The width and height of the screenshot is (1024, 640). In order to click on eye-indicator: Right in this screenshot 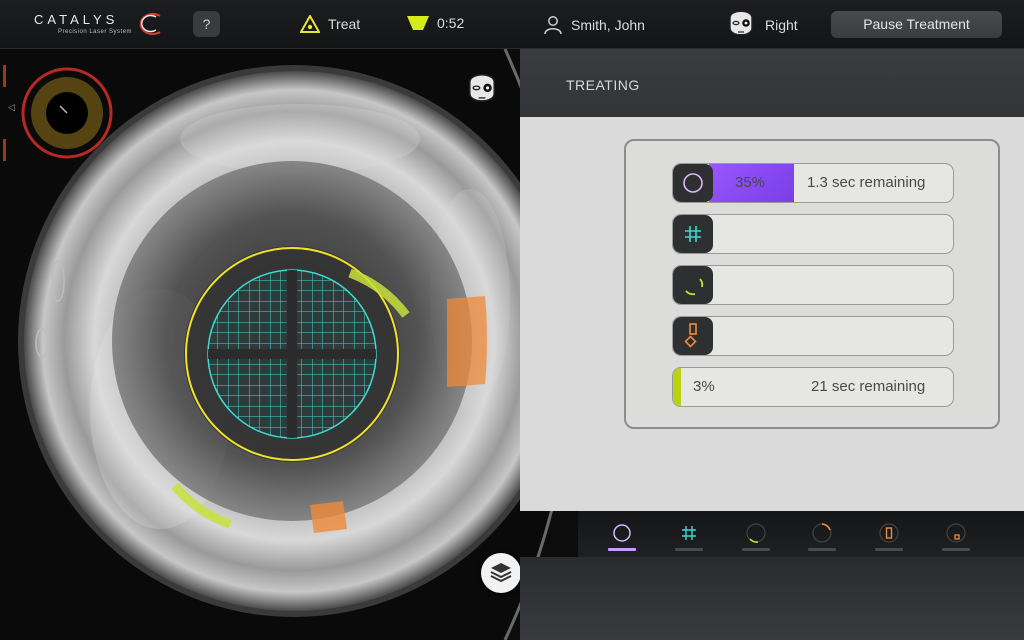, I will do `click(761, 24)`.